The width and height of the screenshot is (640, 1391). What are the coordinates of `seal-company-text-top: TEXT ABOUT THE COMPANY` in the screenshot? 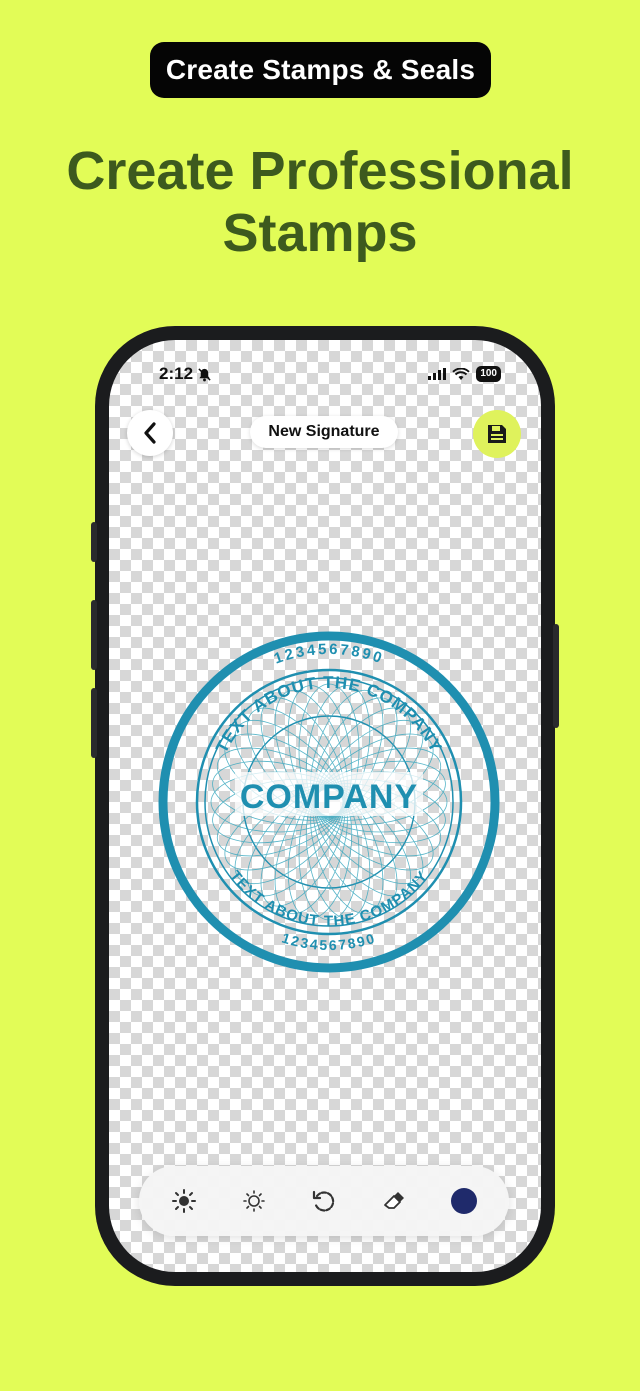 It's located at (329, 714).